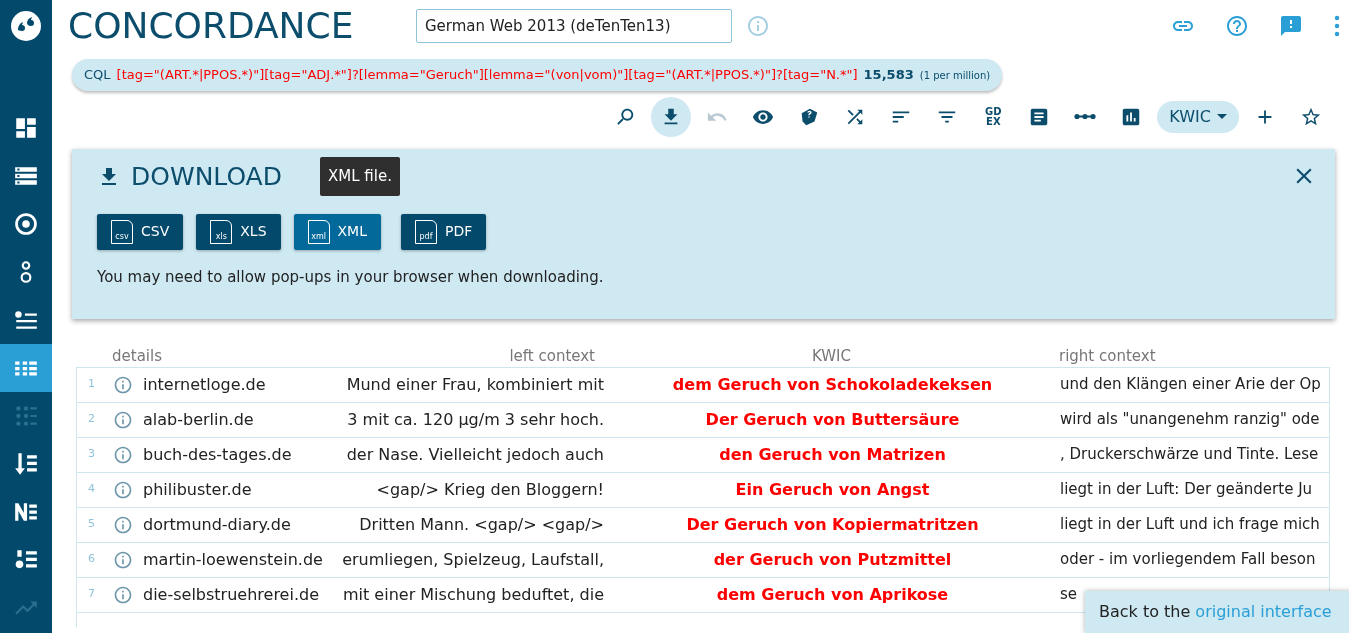 The height and width of the screenshot is (633, 1349). Describe the element at coordinates (206, 176) in the screenshot. I see `panel-title: DOWNLOAD` at that location.